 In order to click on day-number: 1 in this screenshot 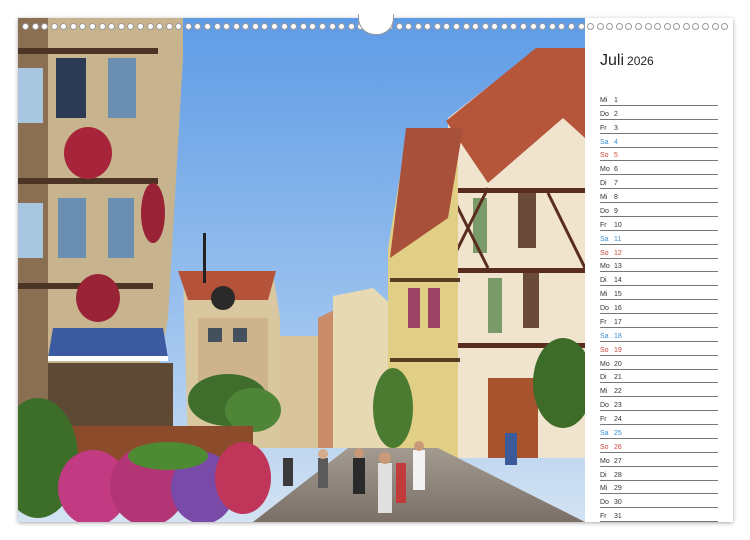, I will do `click(616, 100)`.